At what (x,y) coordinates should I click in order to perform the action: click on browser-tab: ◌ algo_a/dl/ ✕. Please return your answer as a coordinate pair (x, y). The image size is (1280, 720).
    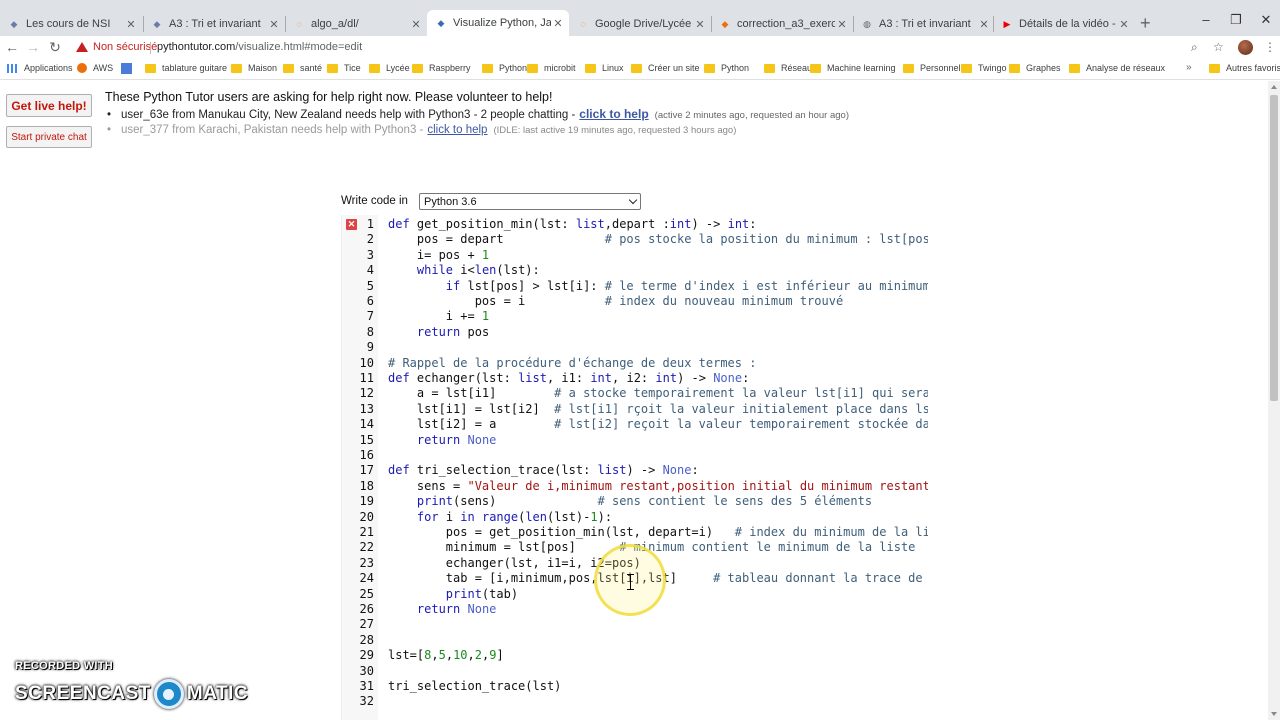
    Looking at the image, I should click on (356, 24).